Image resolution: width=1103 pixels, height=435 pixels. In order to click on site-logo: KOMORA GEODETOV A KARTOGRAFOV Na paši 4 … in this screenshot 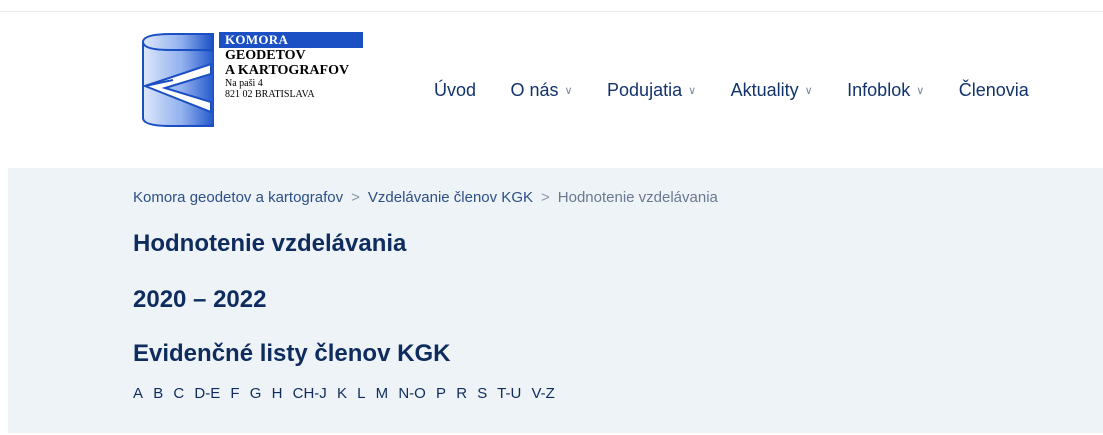, I will do `click(248, 83)`.